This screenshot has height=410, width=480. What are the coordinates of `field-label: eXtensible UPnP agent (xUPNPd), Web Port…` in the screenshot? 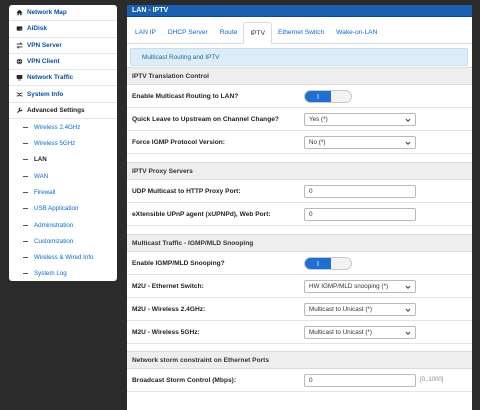 It's located at (201, 214).